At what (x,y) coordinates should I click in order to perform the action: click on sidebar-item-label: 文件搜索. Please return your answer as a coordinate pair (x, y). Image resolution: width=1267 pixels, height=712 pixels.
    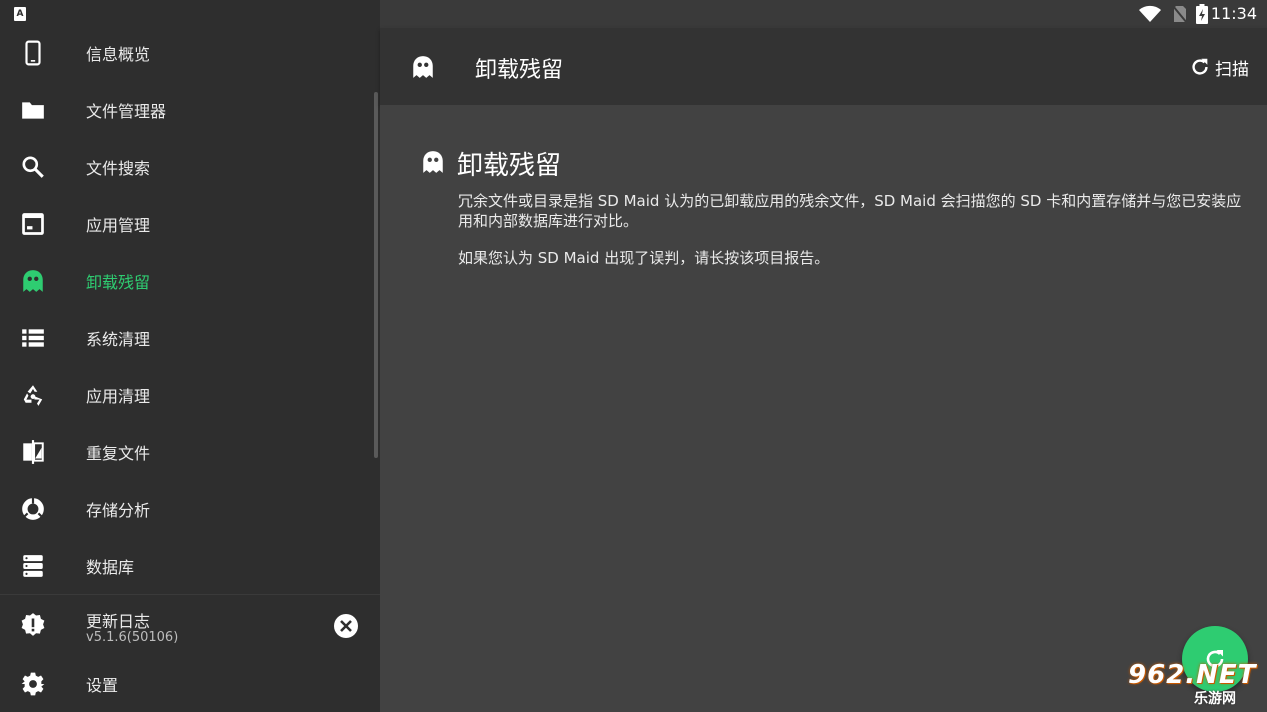
    Looking at the image, I should click on (118, 168).